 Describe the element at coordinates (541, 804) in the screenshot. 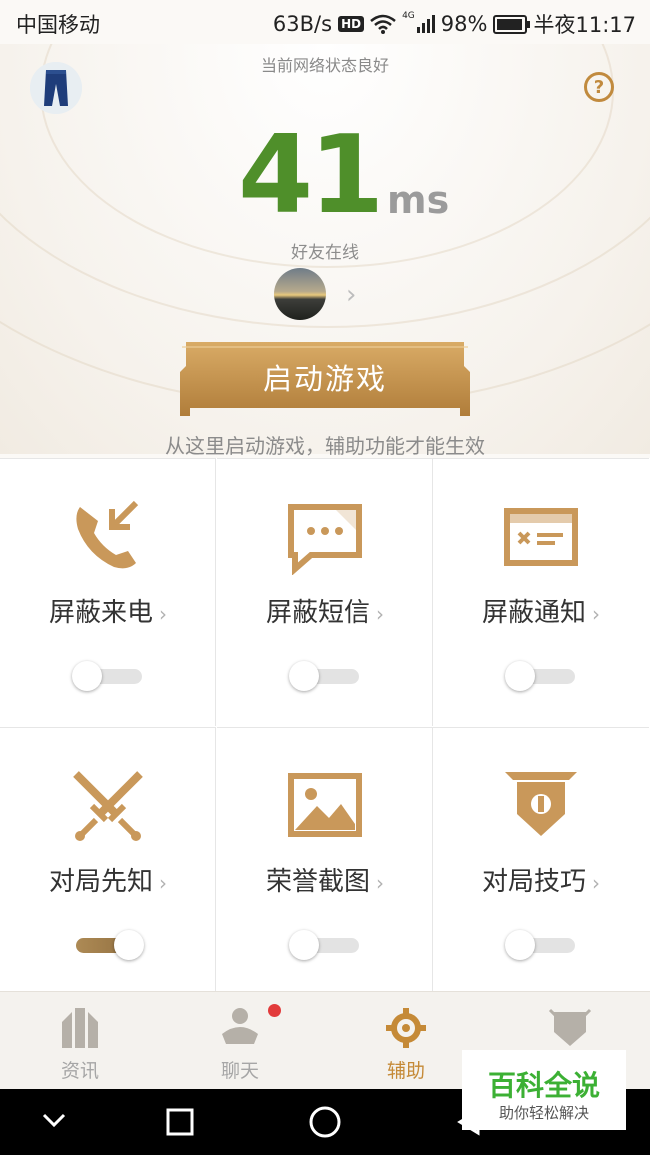

I see `banner-icon` at that location.